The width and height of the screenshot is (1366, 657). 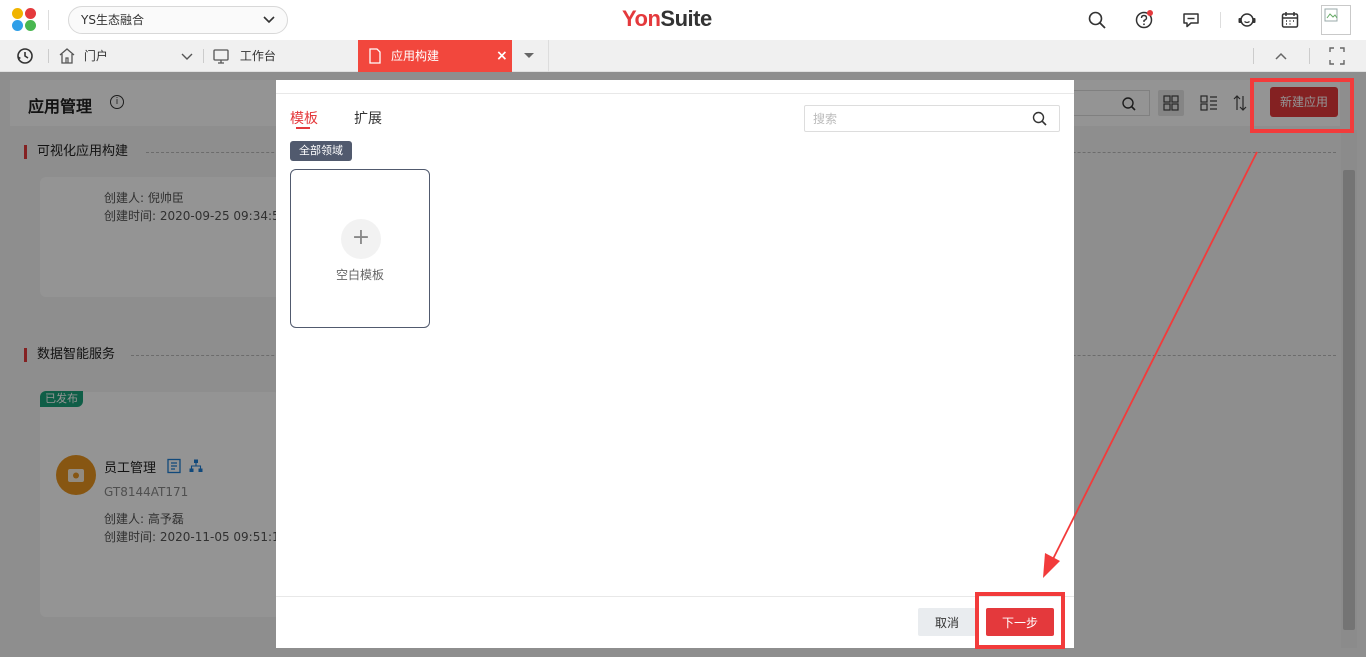 I want to click on app-logo-icon, so click(x=25, y=20).